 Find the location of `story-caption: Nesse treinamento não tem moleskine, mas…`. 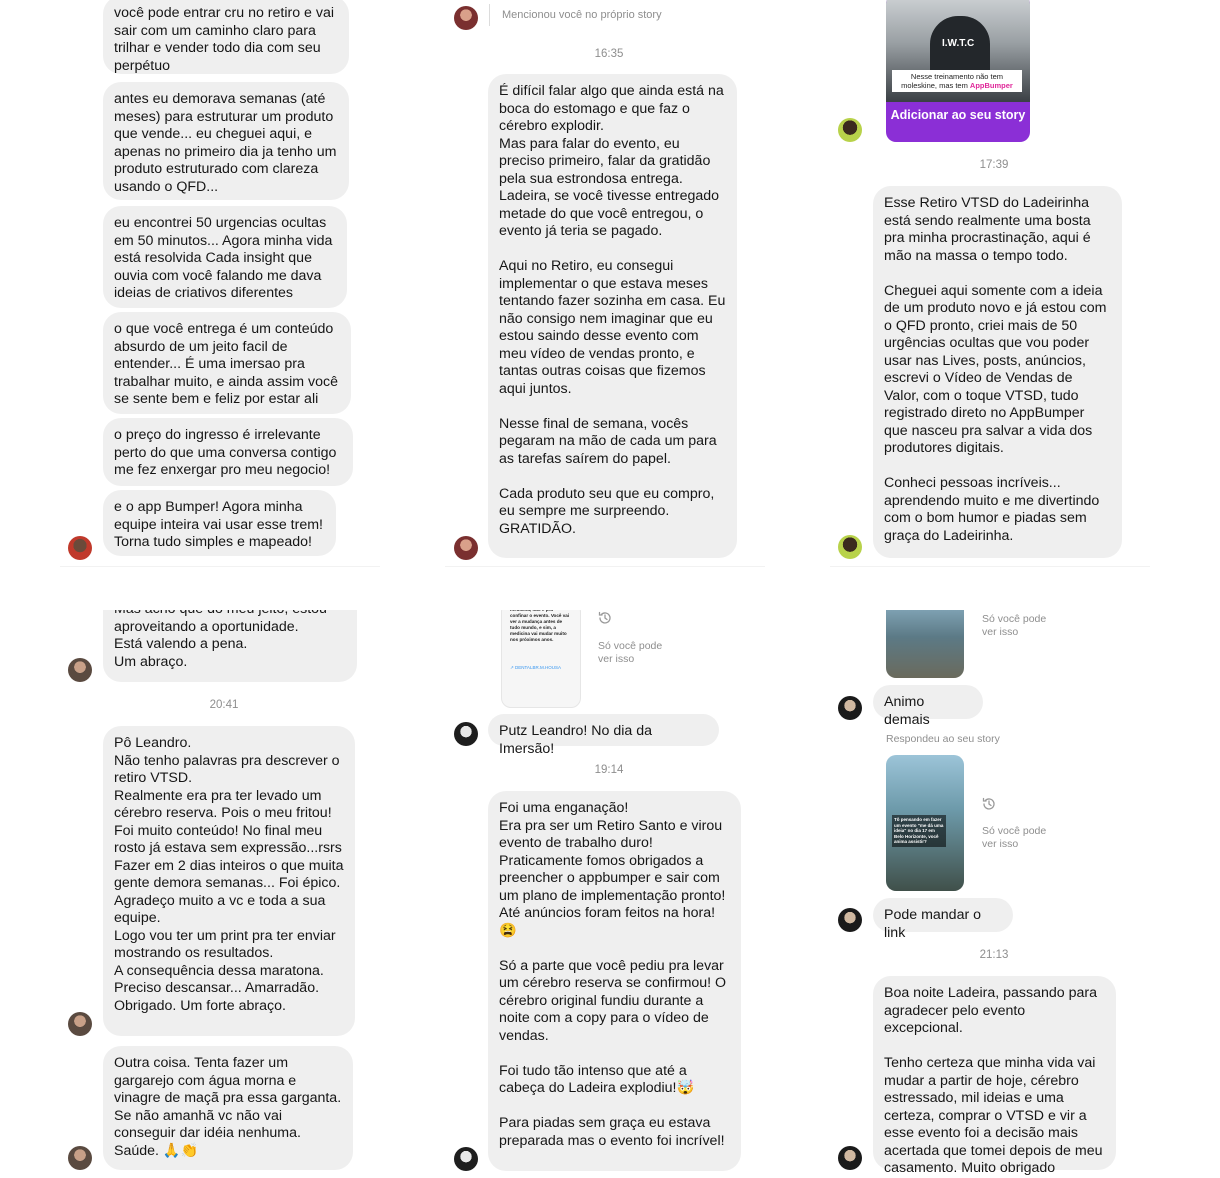

story-caption: Nesse treinamento não tem moleskine, mas… is located at coordinates (957, 81).